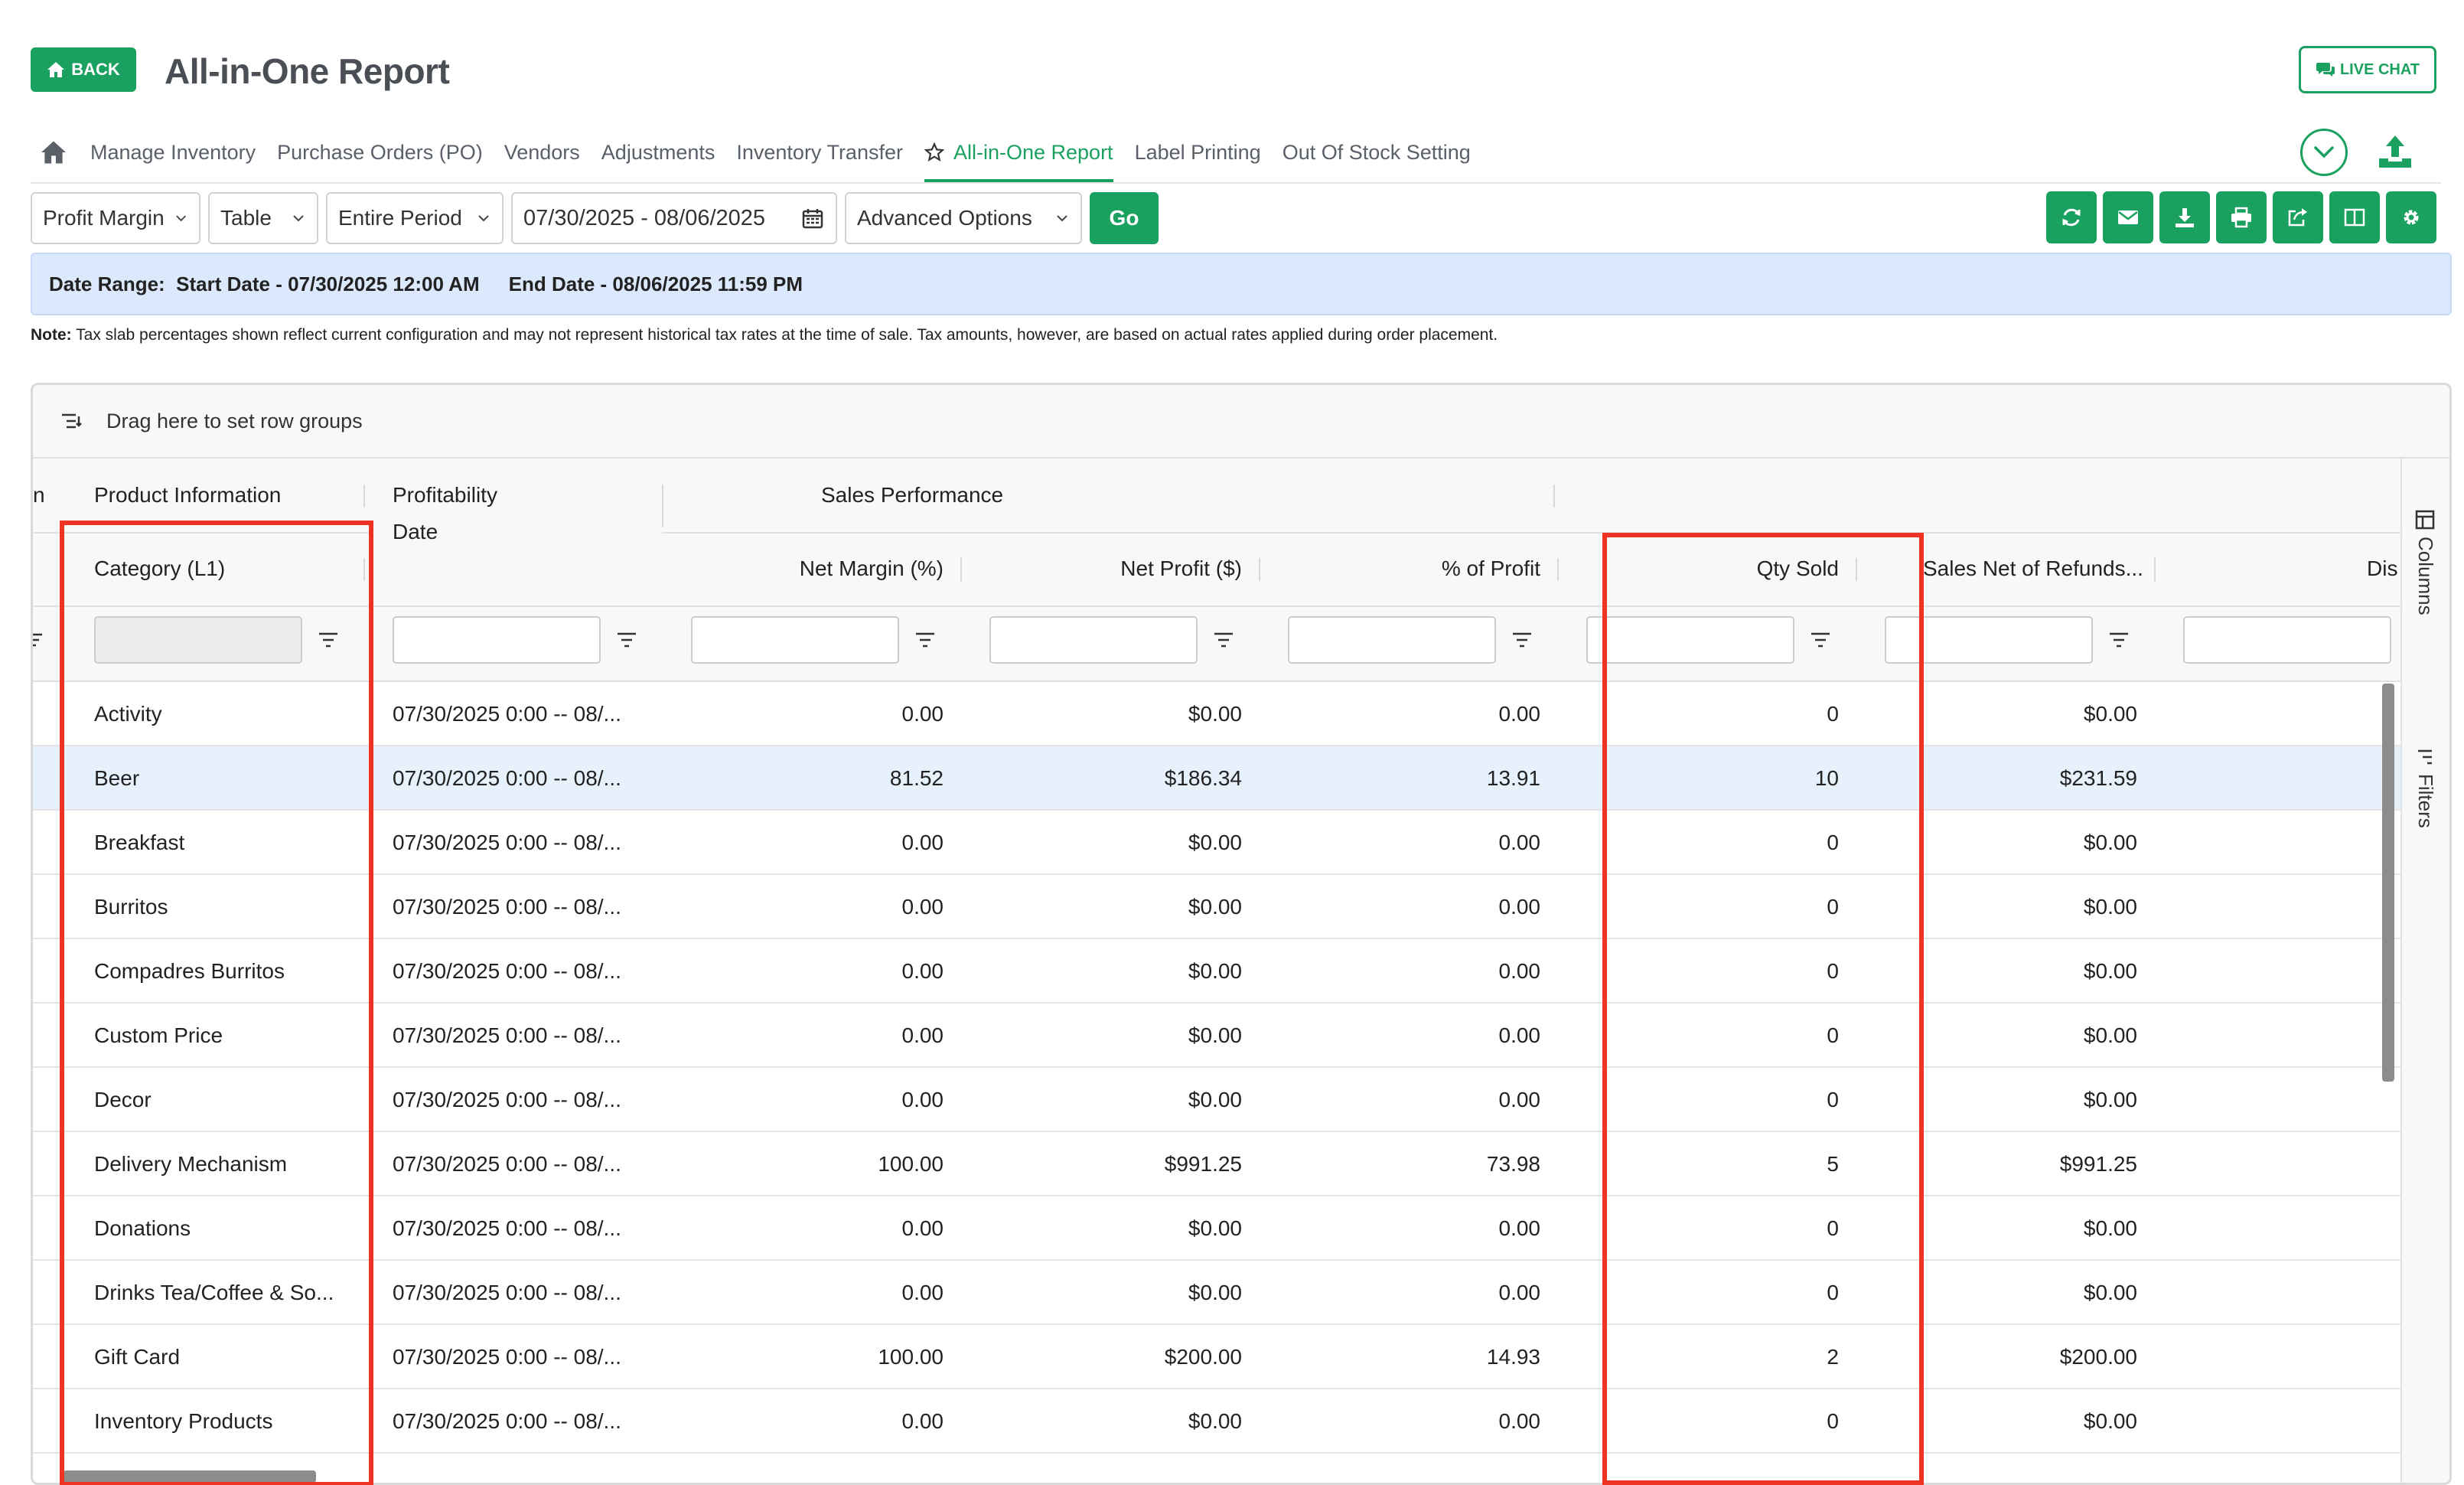 The image size is (2464, 1485). I want to click on dis-filter-input, so click(2287, 640).